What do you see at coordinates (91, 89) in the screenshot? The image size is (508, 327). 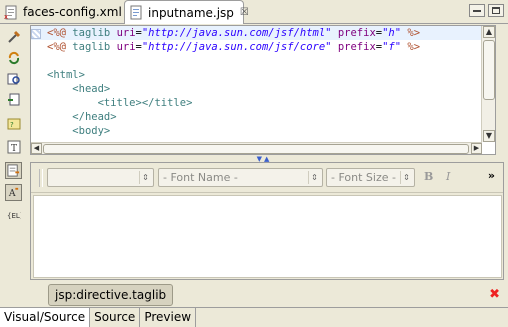 I see `code-token: <head>` at bounding box center [91, 89].